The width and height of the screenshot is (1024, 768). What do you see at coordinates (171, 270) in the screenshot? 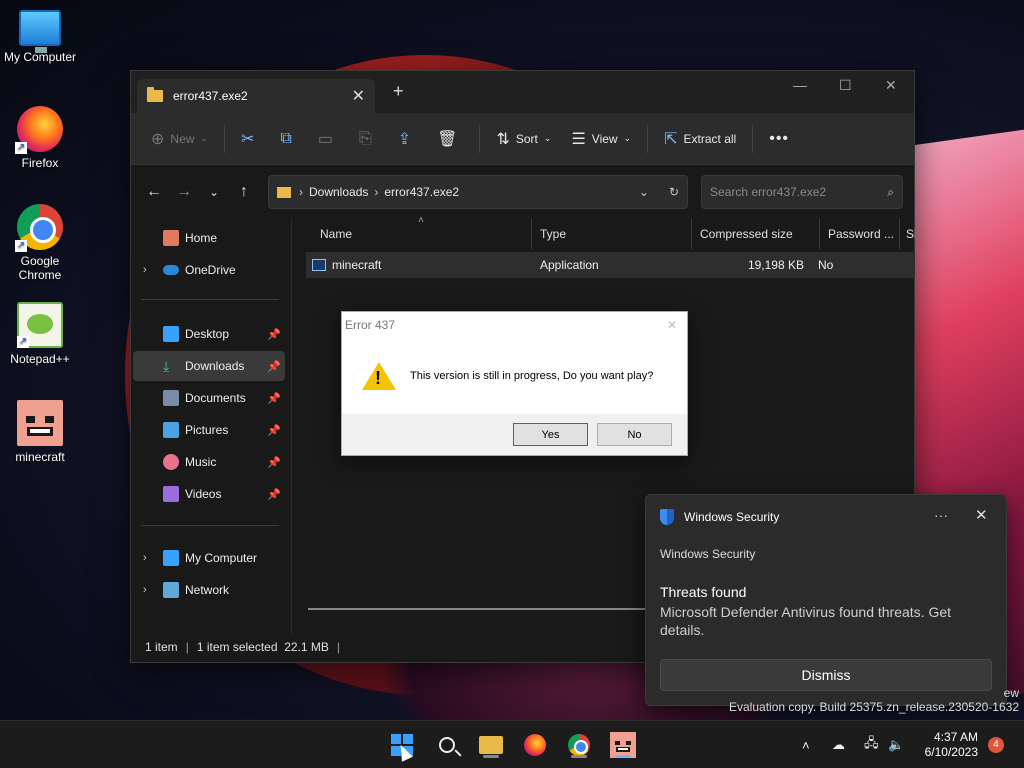
I see `cloud-icon` at bounding box center [171, 270].